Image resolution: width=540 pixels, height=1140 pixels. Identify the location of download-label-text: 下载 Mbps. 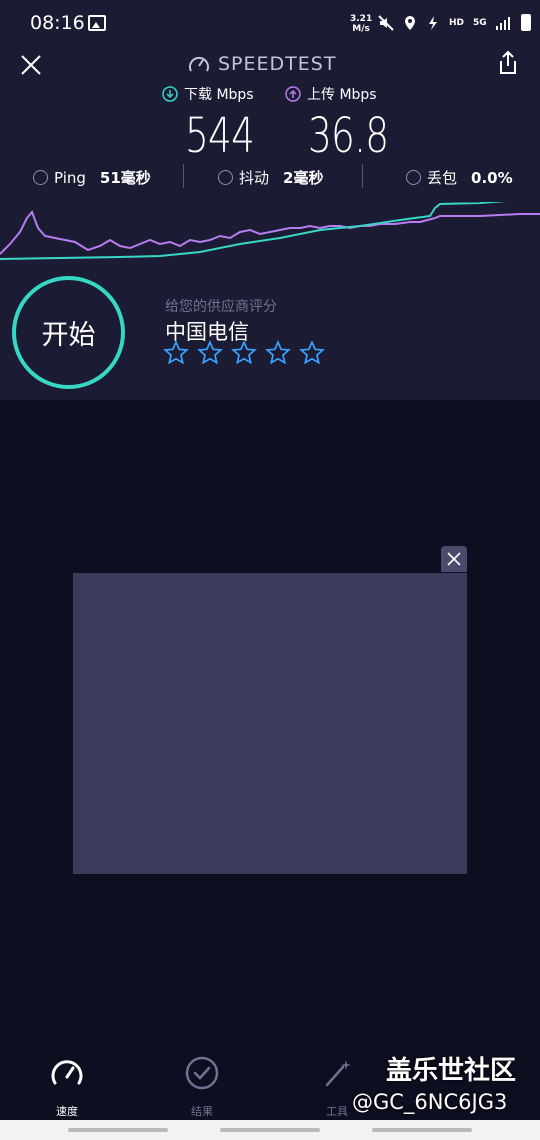
(219, 95).